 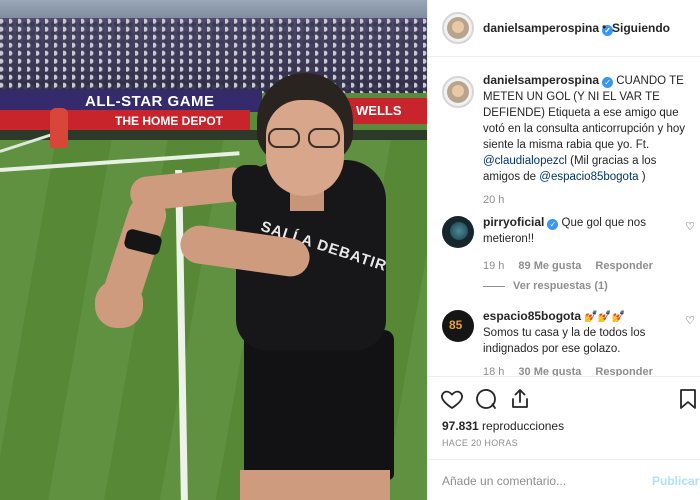 I want to click on comment-likes: 89 Me gusta, so click(x=549, y=266).